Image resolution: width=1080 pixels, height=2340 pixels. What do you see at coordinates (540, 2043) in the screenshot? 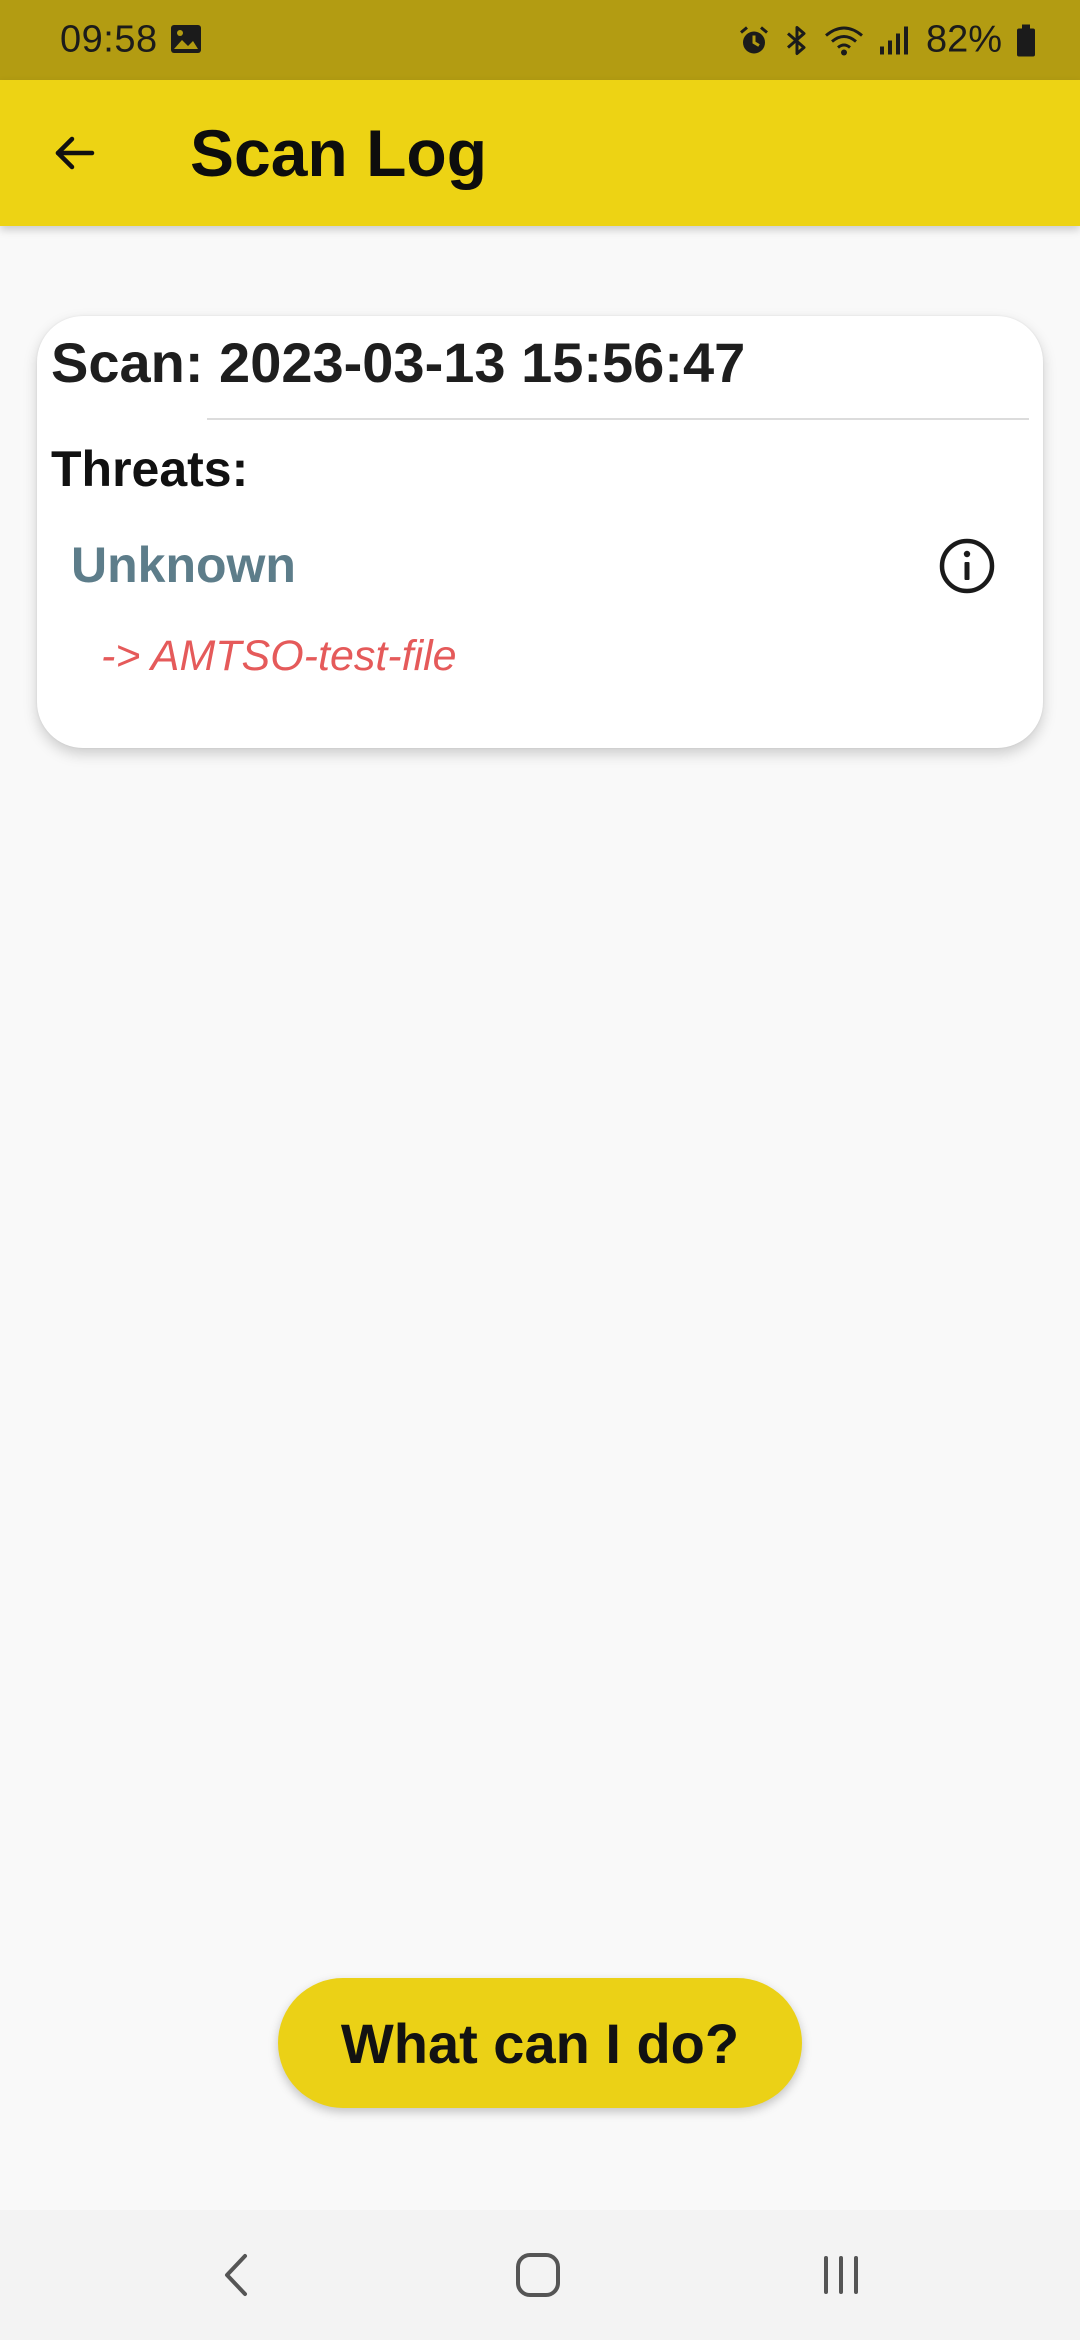
I see `what-can-i-do-button: What can I do?` at bounding box center [540, 2043].